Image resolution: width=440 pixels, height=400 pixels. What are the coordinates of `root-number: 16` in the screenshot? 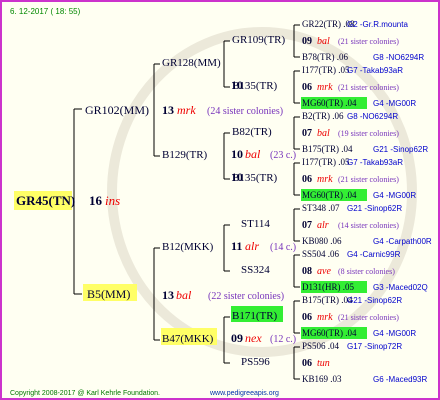 It's located at (96, 200).